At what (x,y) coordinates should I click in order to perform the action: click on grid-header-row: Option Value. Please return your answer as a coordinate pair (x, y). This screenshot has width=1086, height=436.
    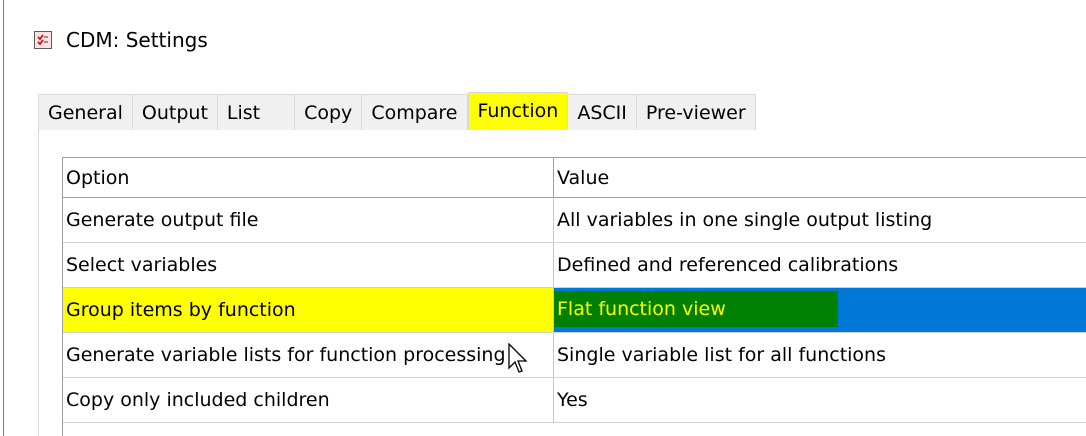
    Looking at the image, I should click on (574, 178).